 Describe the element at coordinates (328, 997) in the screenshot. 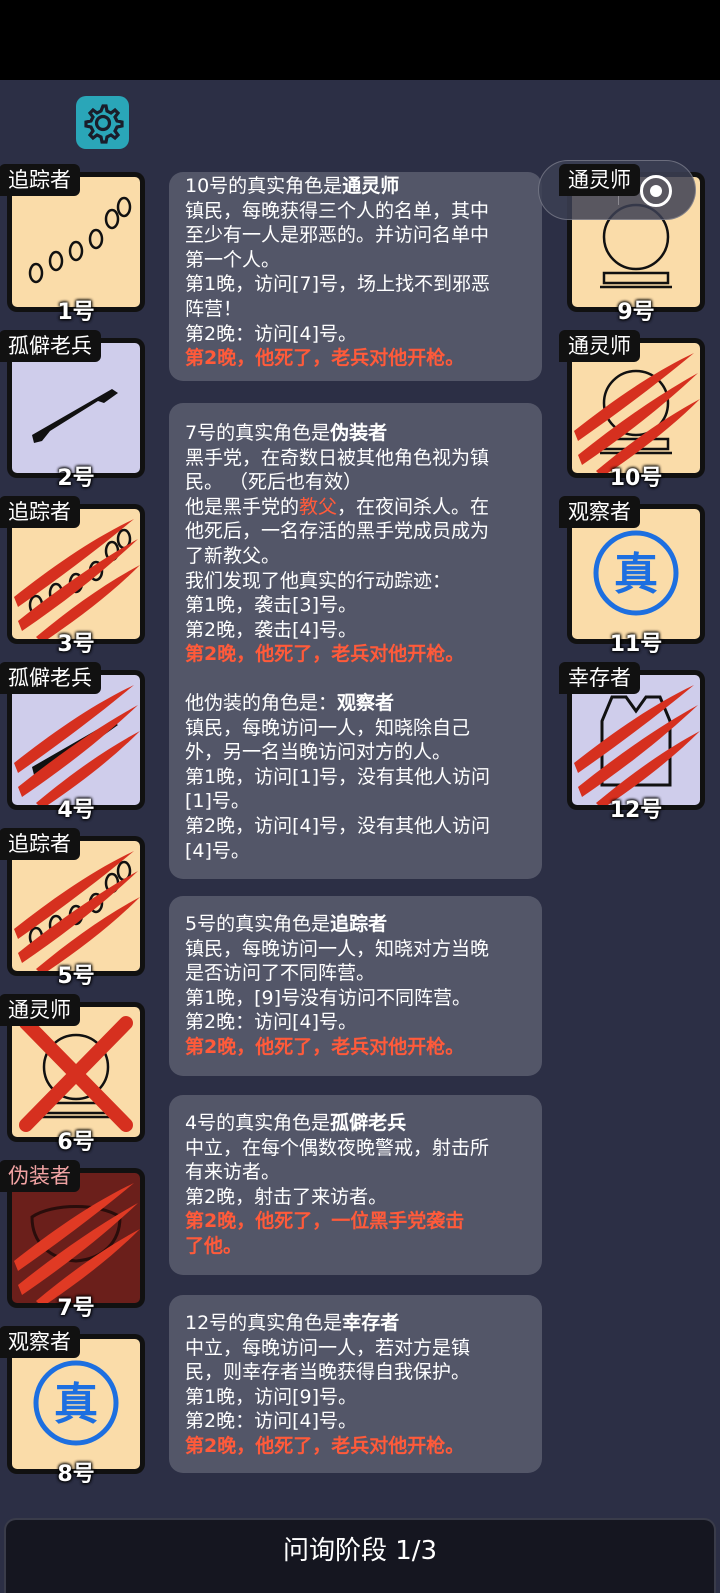

I see `message-line: 第1晚，[9]号没有访问不同阵营。` at that location.